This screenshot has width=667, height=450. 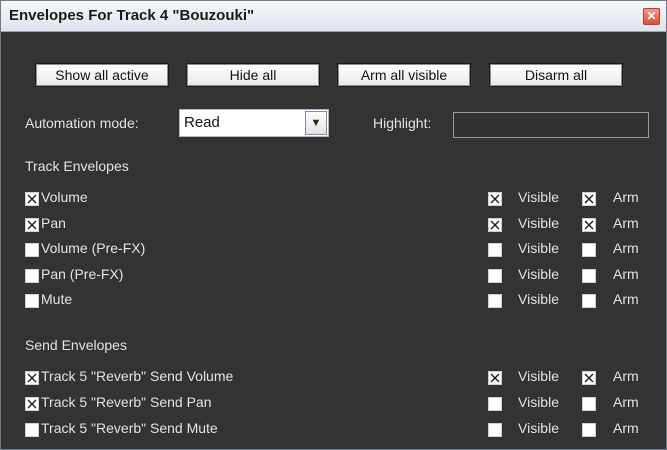 I want to click on hide-all-button: Hide all, so click(x=253, y=75).